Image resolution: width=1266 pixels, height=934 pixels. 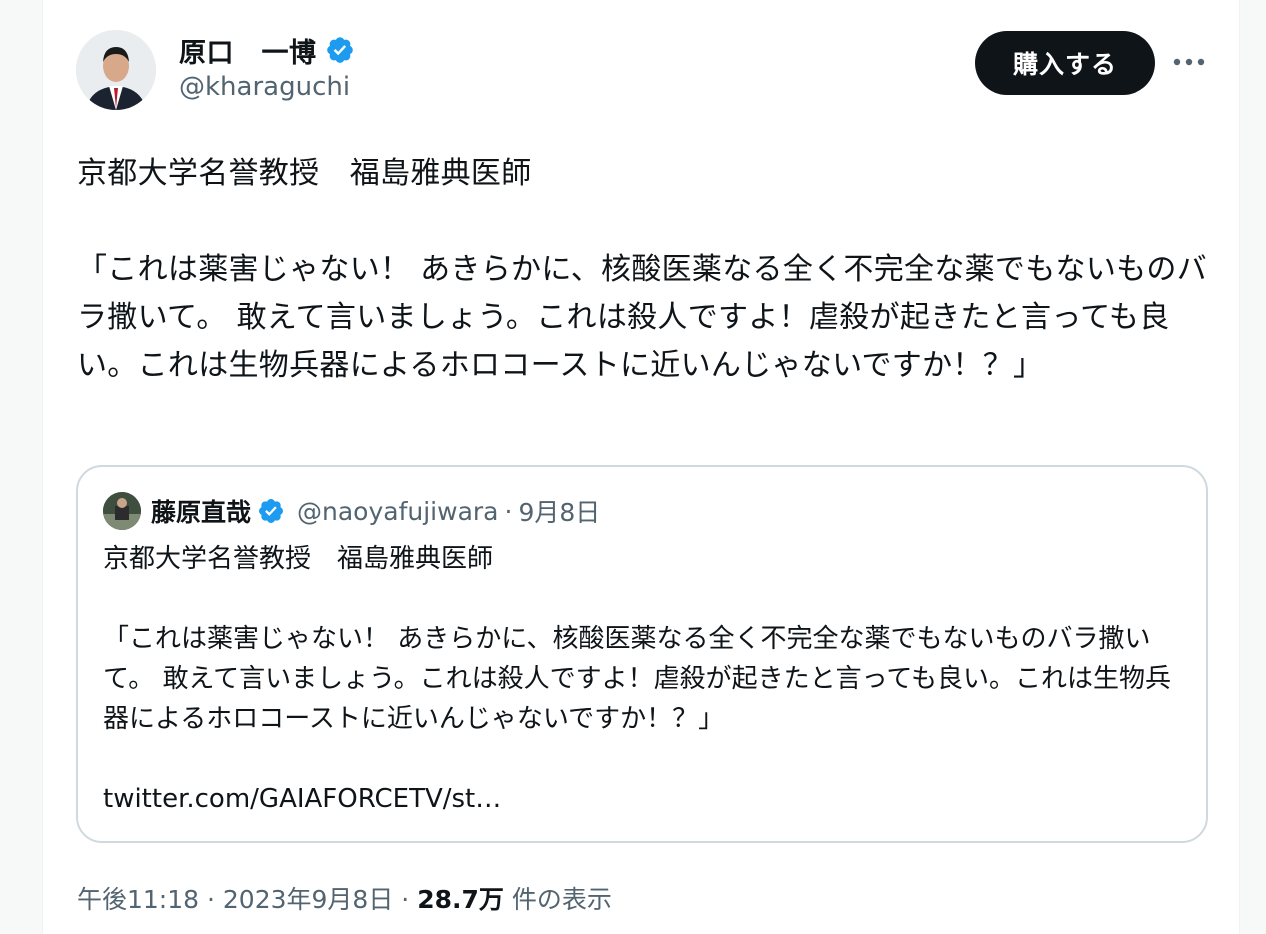 What do you see at coordinates (397, 511) in the screenshot?
I see `quoted-author-handle: @naoyafujiwara` at bounding box center [397, 511].